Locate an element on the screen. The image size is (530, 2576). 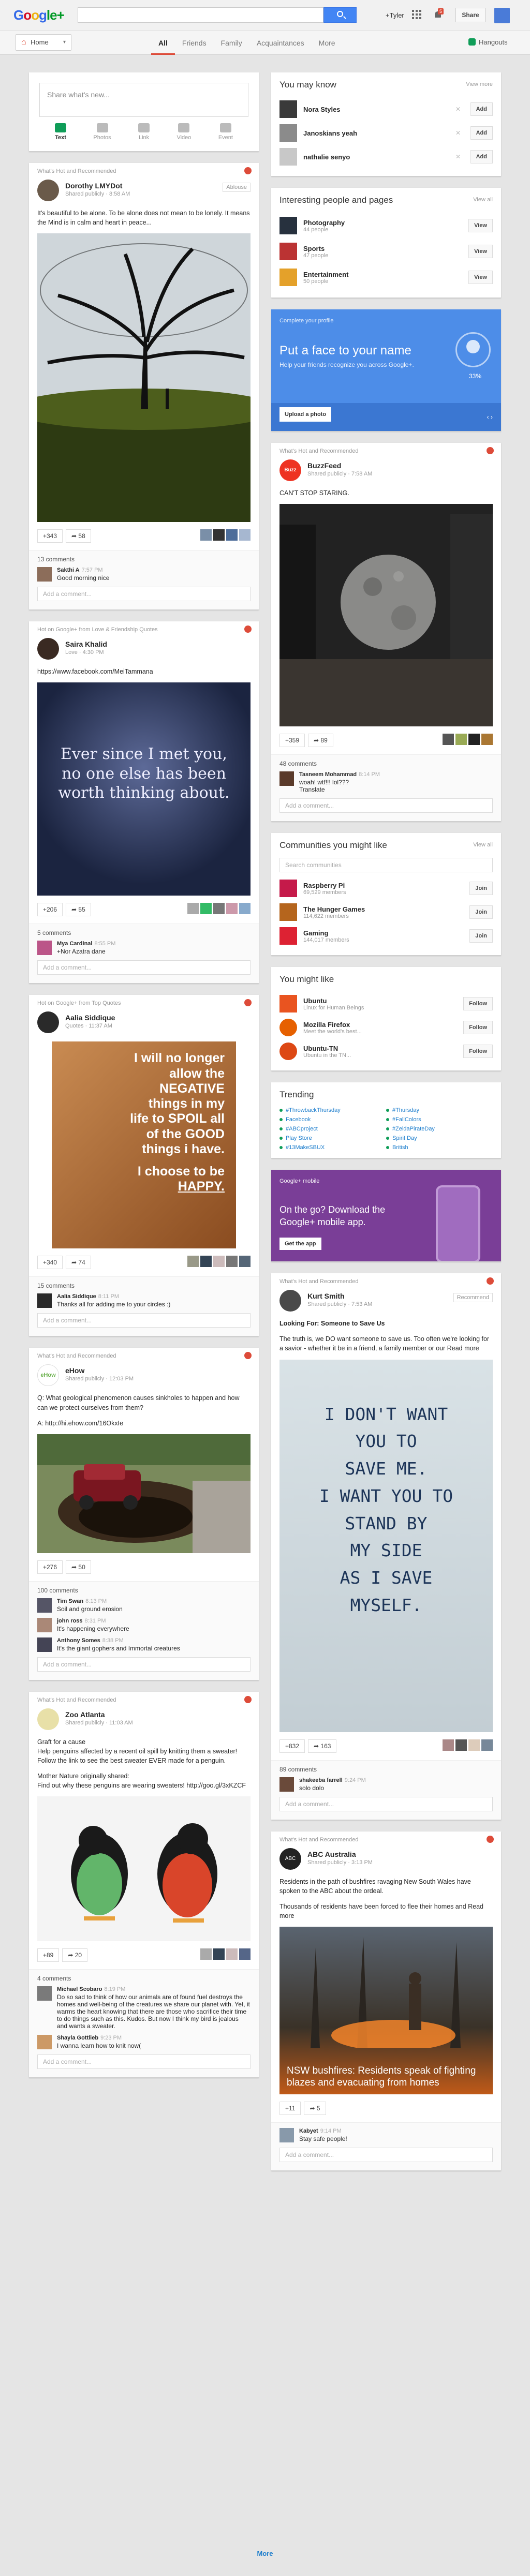
commenter-name: Anthony Somes is located at coordinates (78, 1640).